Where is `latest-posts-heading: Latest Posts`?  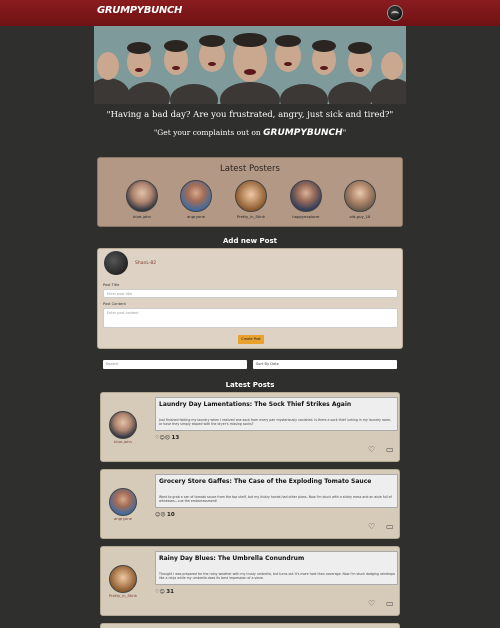
latest-posts-heading: Latest Posts is located at coordinates (250, 385).